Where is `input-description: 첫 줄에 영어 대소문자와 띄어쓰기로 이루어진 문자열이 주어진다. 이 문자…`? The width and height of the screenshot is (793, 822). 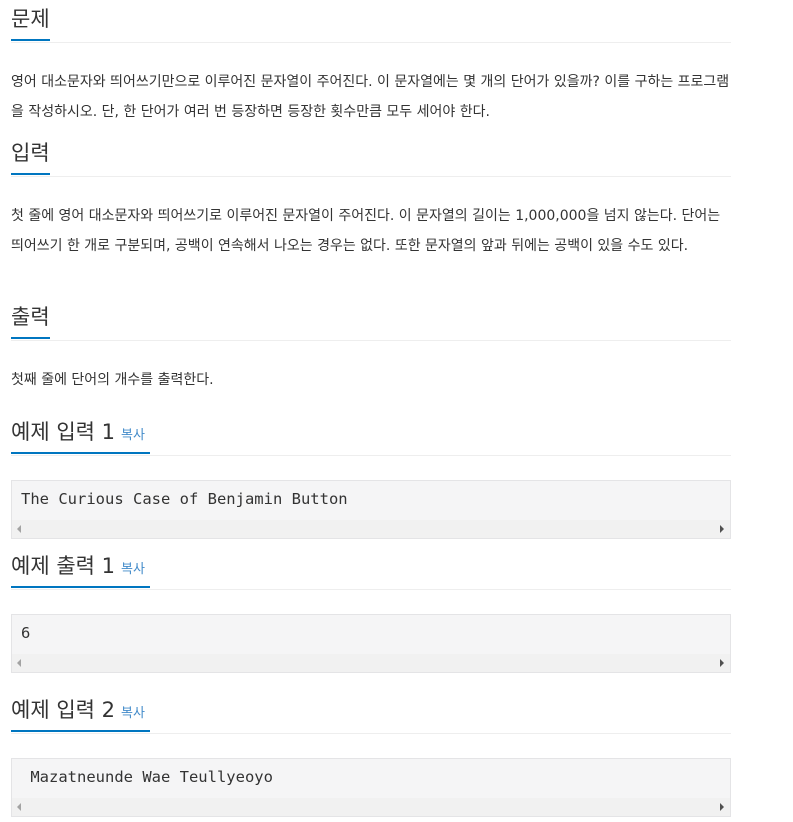
input-description: 첫 줄에 영어 대소문자와 띄어쓰기로 이루어진 문자열이 주어진다. 이 문자… is located at coordinates (366, 231).